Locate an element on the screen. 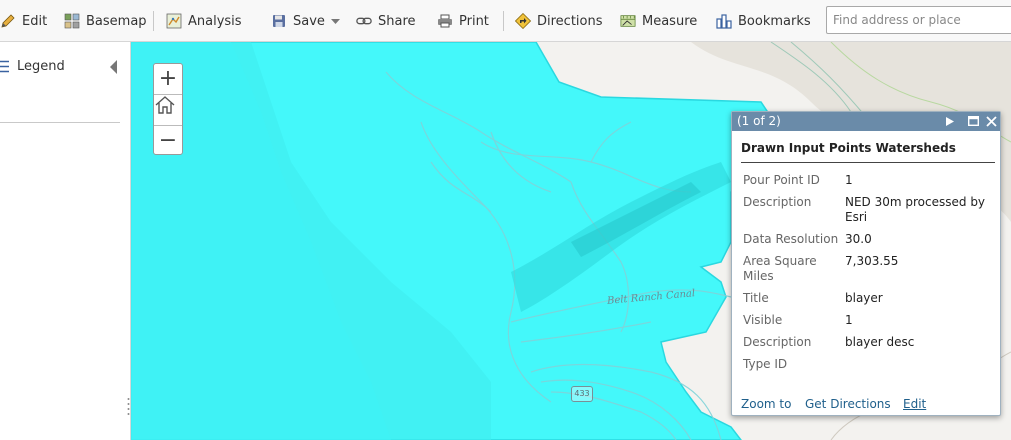  measure-button: Measure is located at coordinates (658, 21).